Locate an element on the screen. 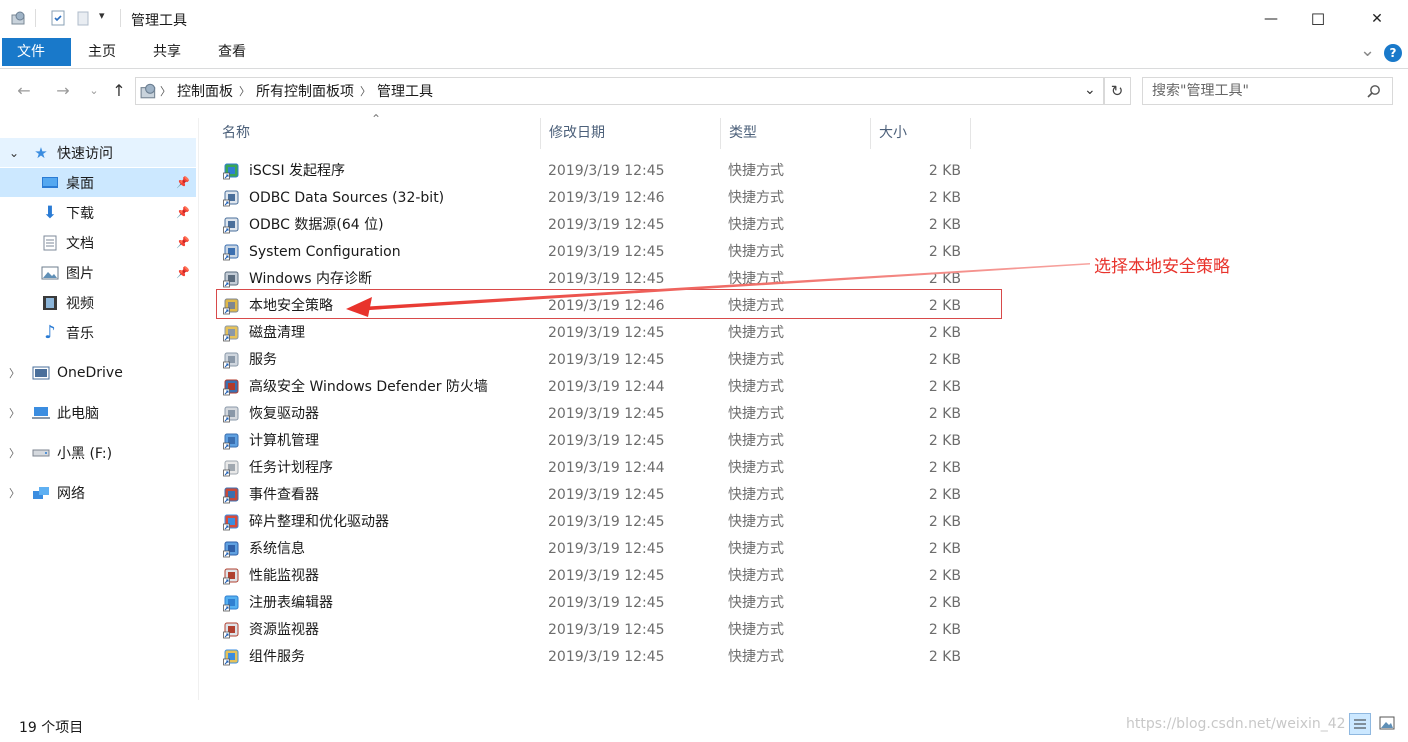 Image resolution: width=1408 pixels, height=742 pixels. details-view-icon is located at coordinates (1360, 724).